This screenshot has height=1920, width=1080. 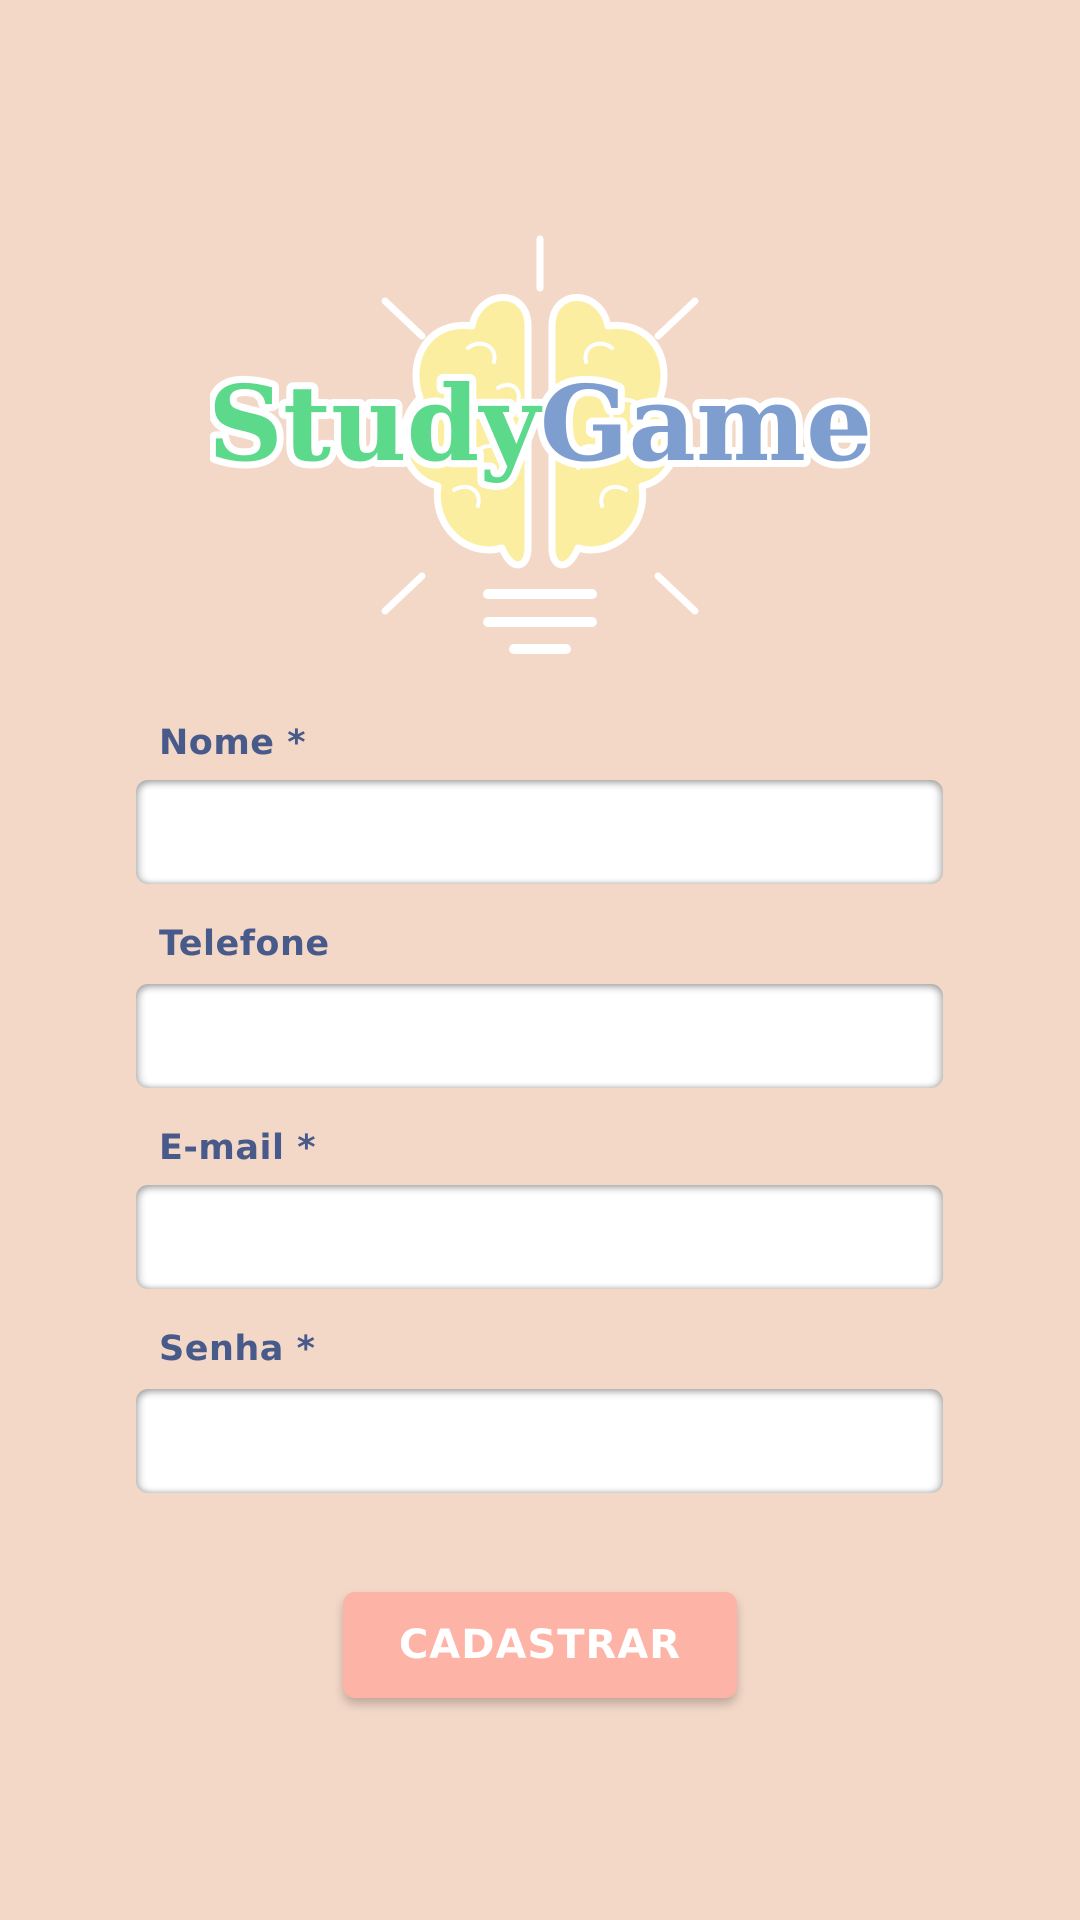 What do you see at coordinates (539, 1441) in the screenshot?
I see `password-field` at bounding box center [539, 1441].